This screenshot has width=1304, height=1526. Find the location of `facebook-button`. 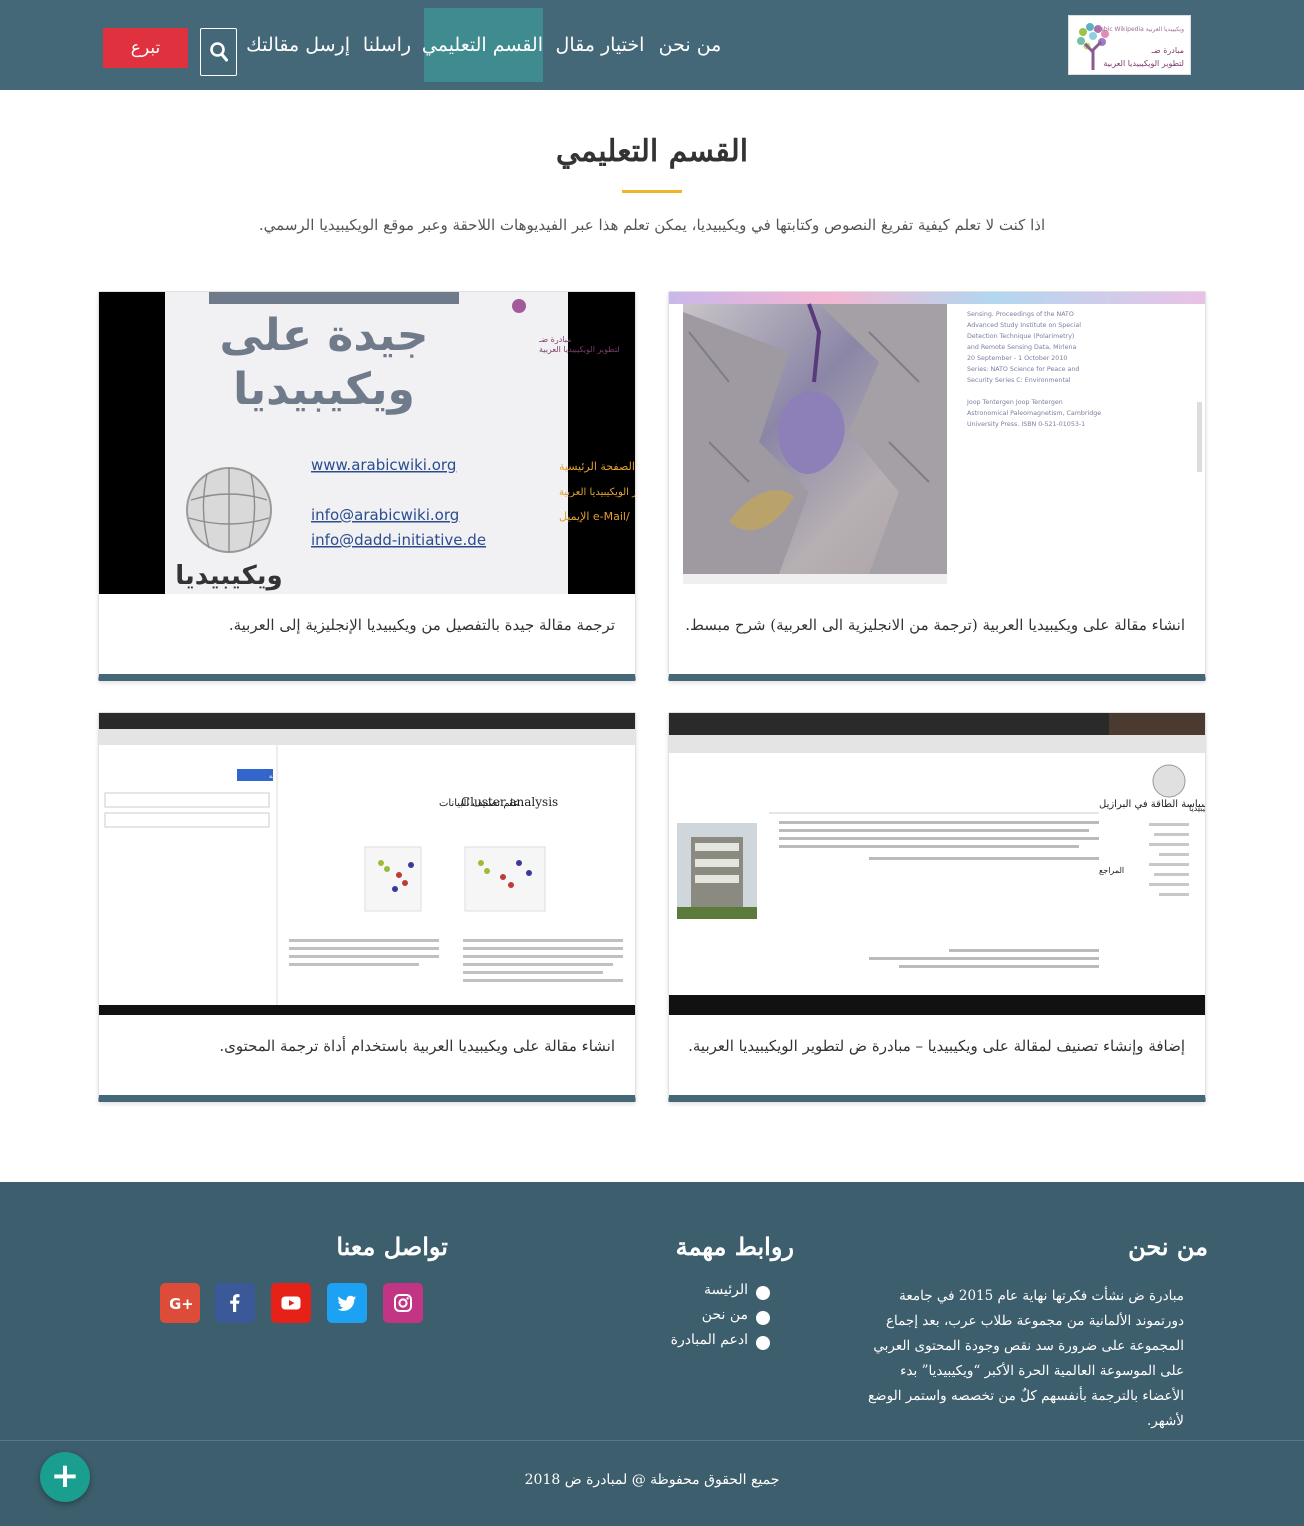

facebook-button is located at coordinates (235, 1303).